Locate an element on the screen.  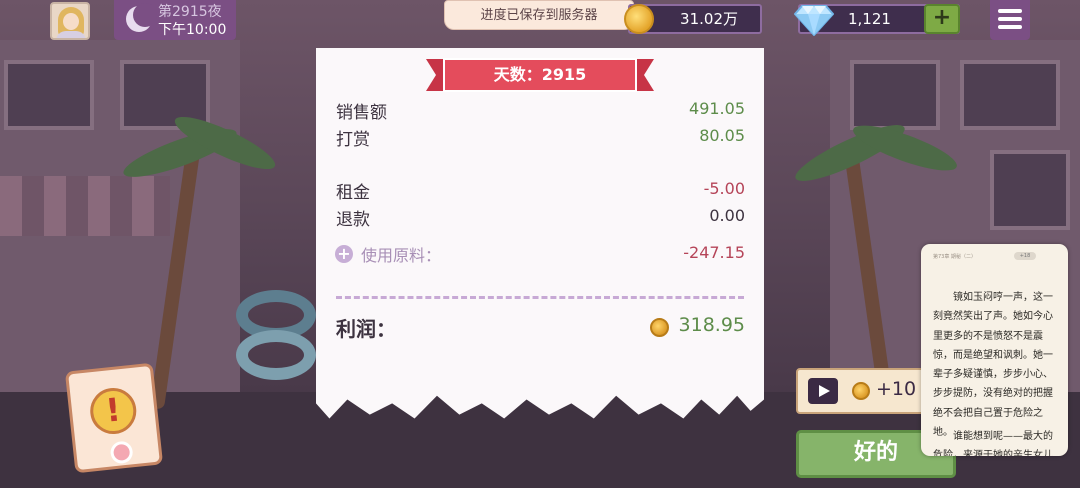
reader-chapter-header: 第73章 期秘（二） is located at coordinates (954, 257).